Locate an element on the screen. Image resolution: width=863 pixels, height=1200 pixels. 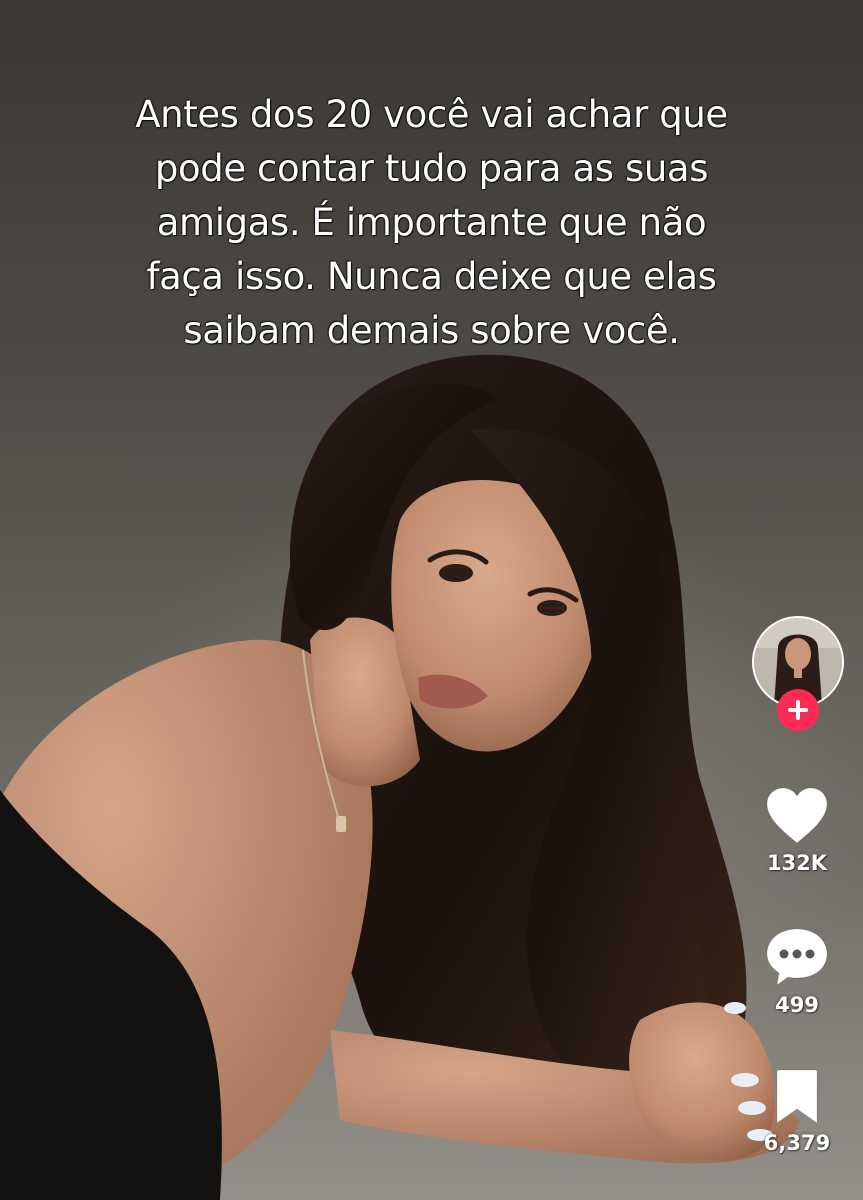
like-button: 132K is located at coordinates (797, 831).